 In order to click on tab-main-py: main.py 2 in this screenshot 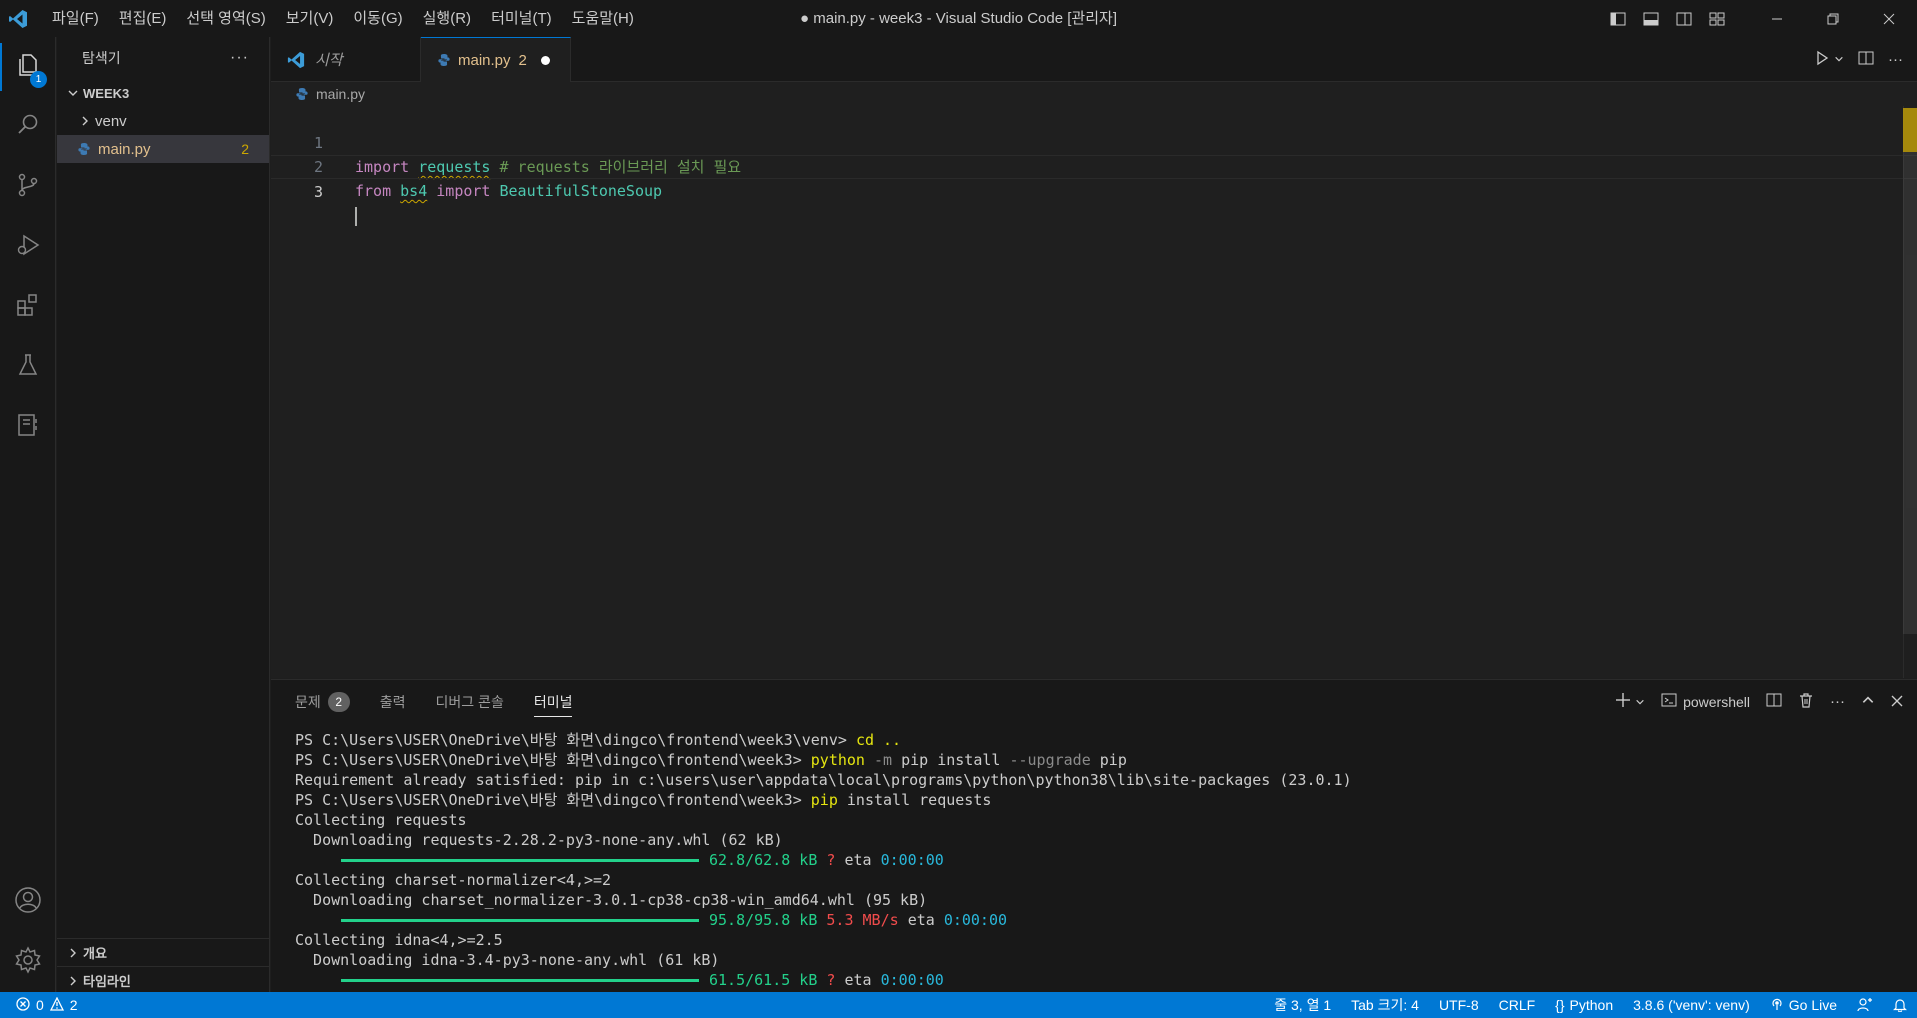, I will do `click(496, 59)`.